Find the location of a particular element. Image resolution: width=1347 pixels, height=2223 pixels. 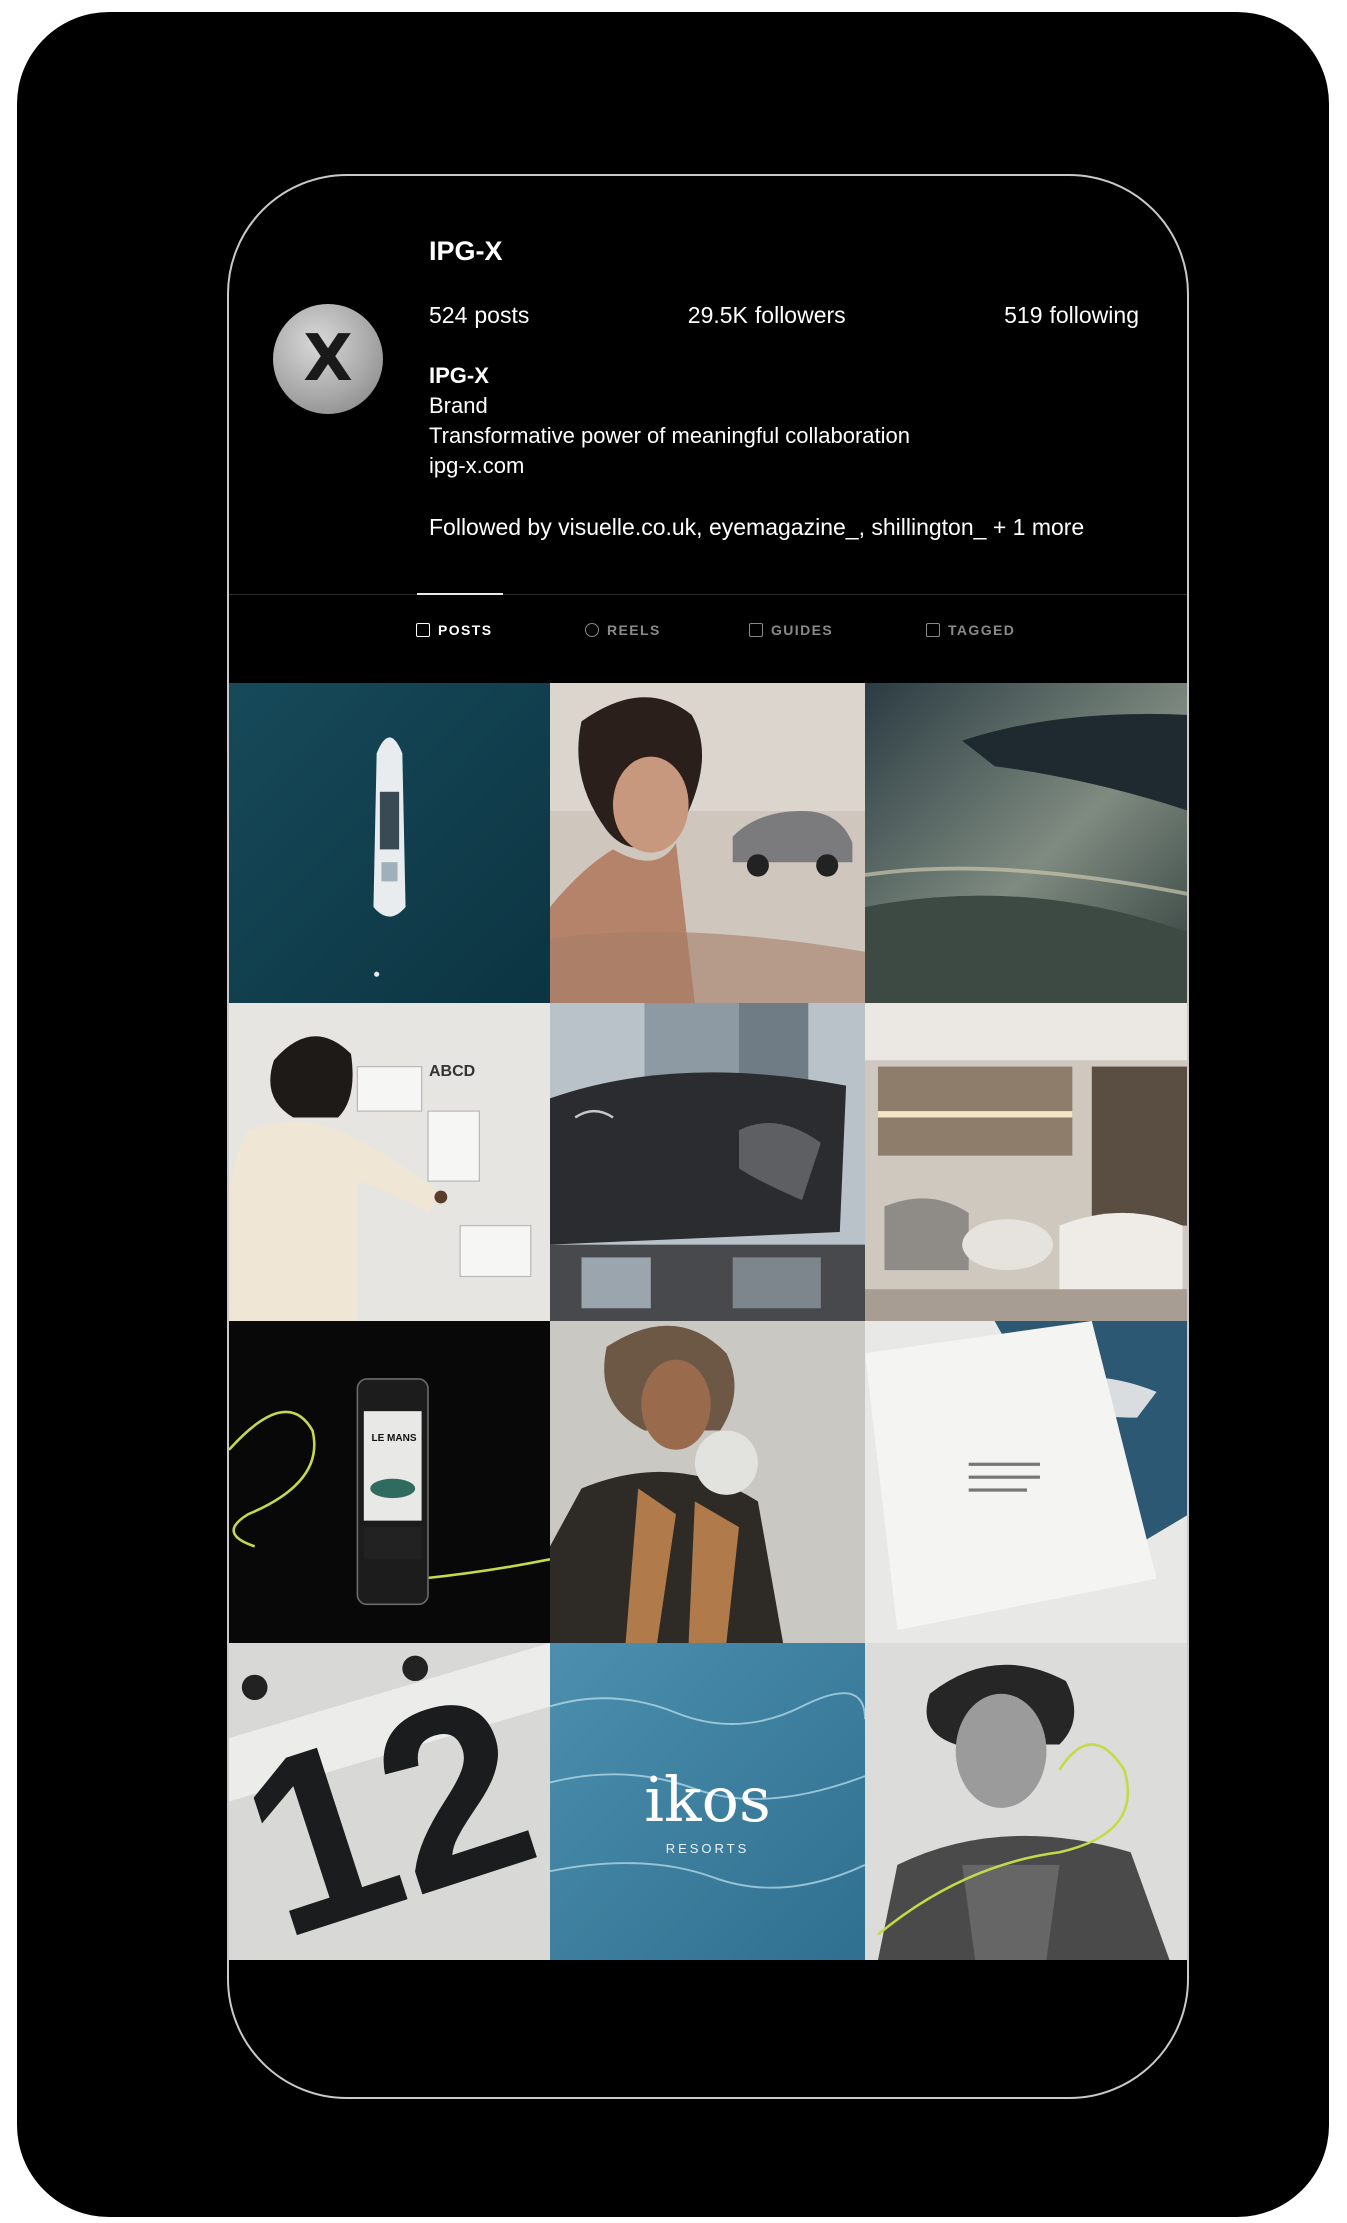

whiteboard-image is located at coordinates (389, 1162).